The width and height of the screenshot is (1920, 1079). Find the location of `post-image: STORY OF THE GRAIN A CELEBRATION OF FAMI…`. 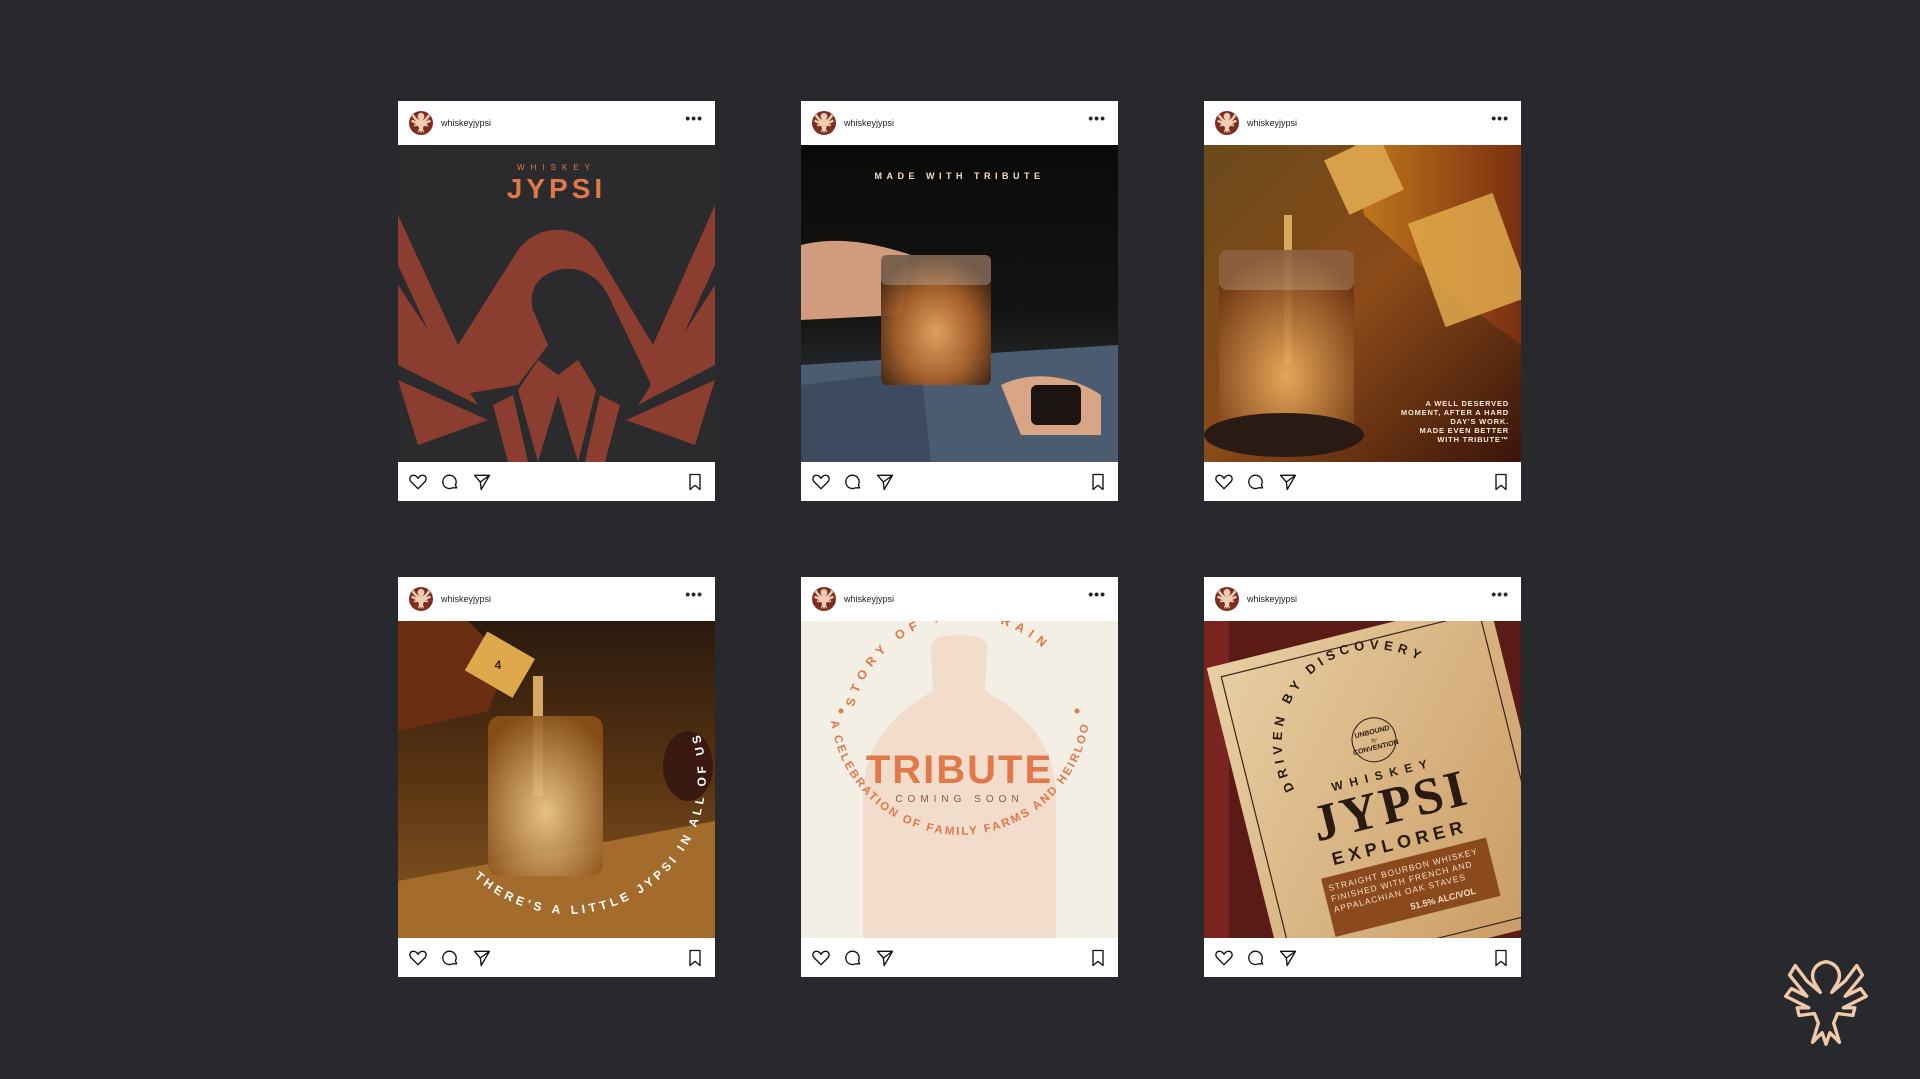

post-image: STORY OF THE GRAIN A CELEBRATION OF FAMI… is located at coordinates (959, 779).